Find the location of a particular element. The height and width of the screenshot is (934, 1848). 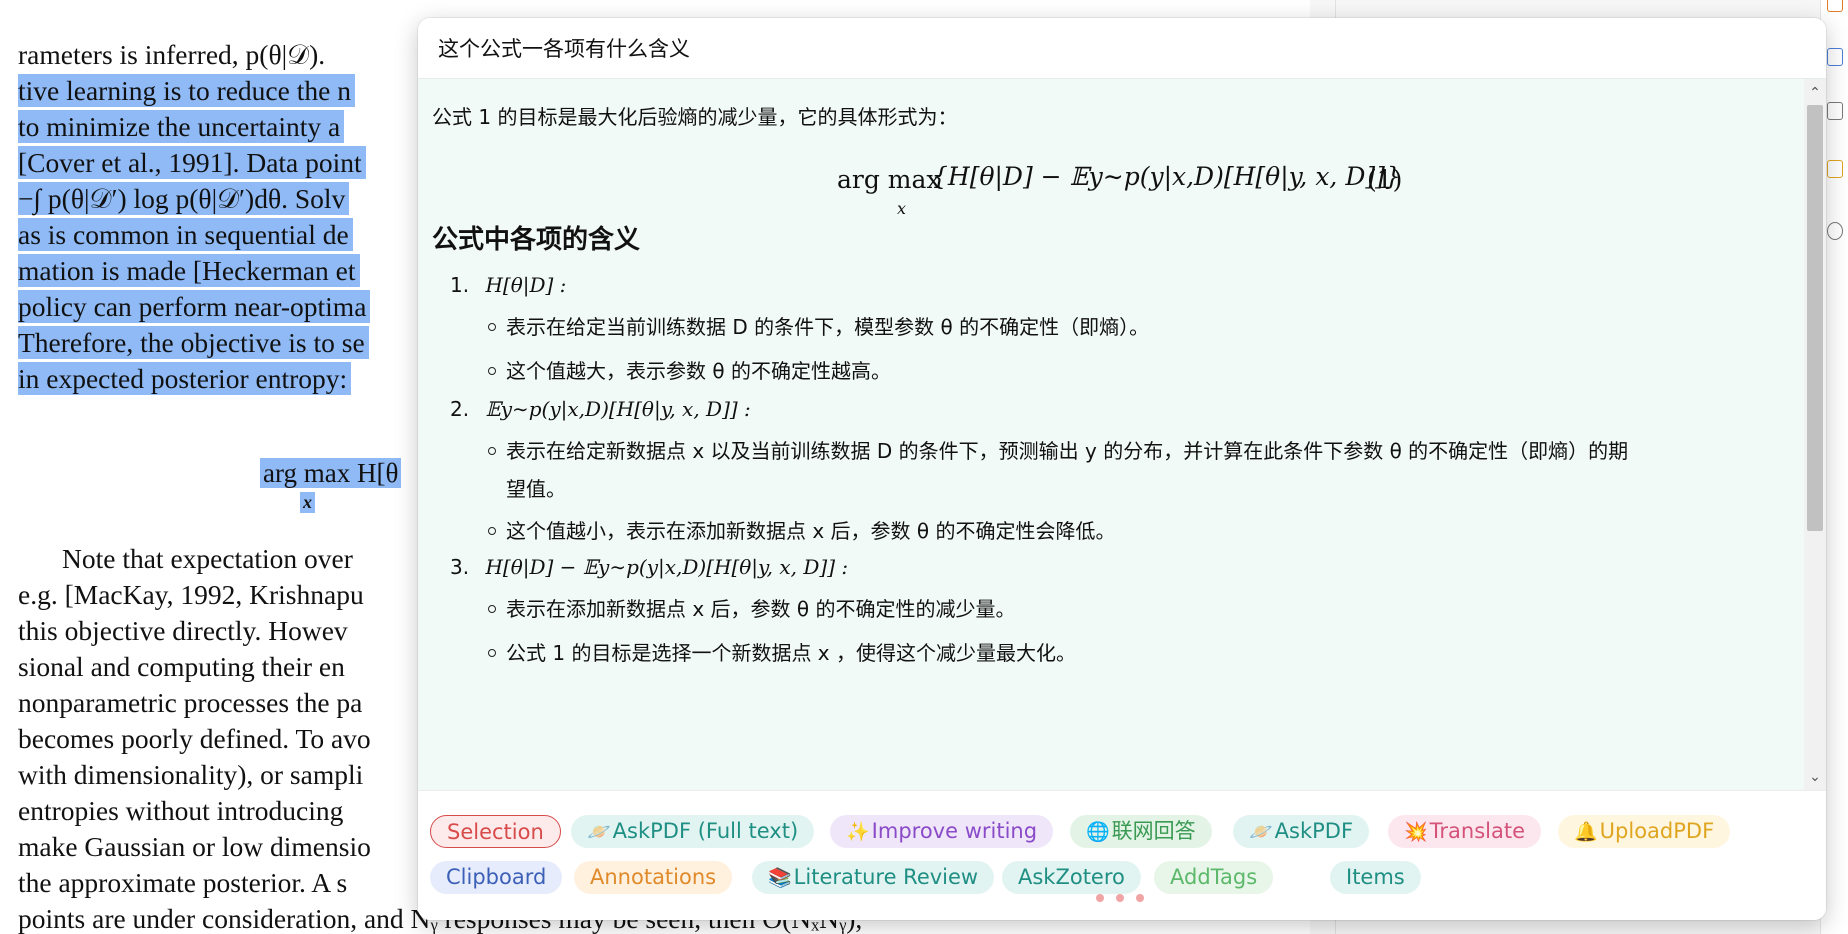

list-item-3: 3. H[θ|D] − 𝔼y∼p(y|x,D)[H[θ|y, x, D]] : is located at coordinates (649, 567).